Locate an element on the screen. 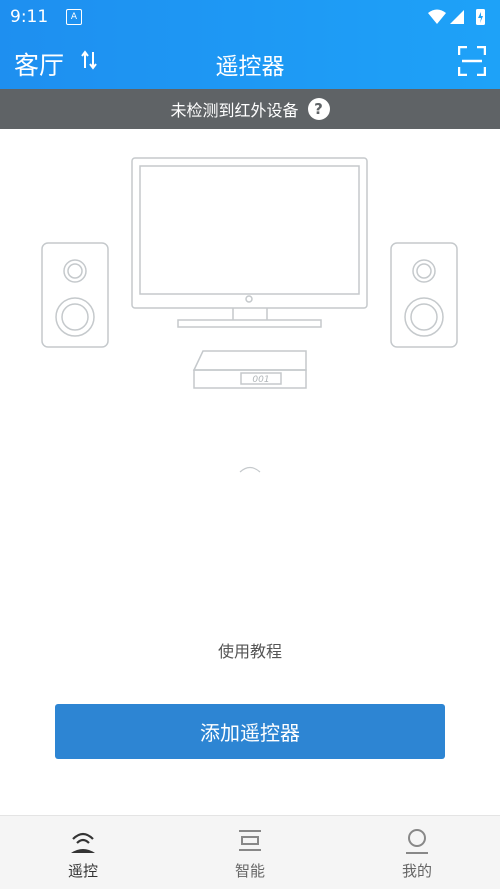  add-remote-button: 添加遥控器 is located at coordinates (250, 731).